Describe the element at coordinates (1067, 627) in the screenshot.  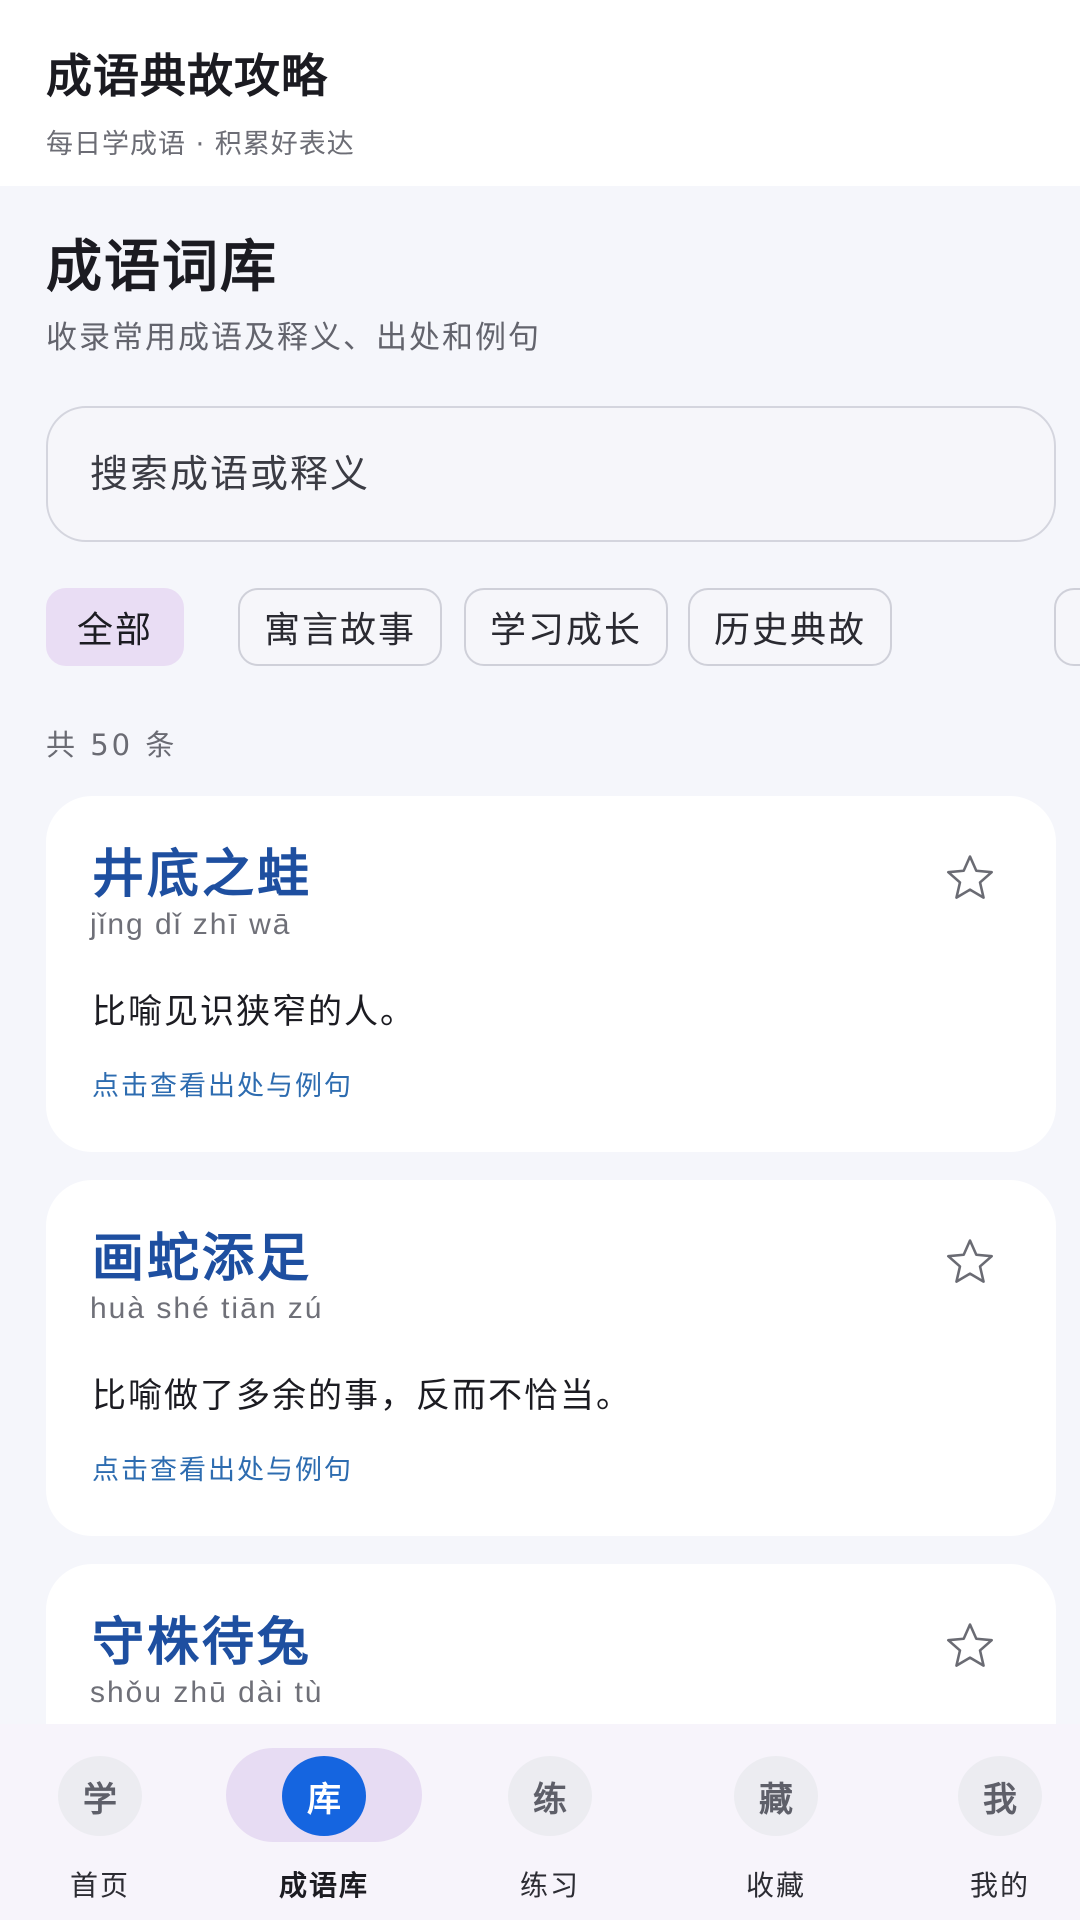
I see `filter-chip-overflow` at that location.